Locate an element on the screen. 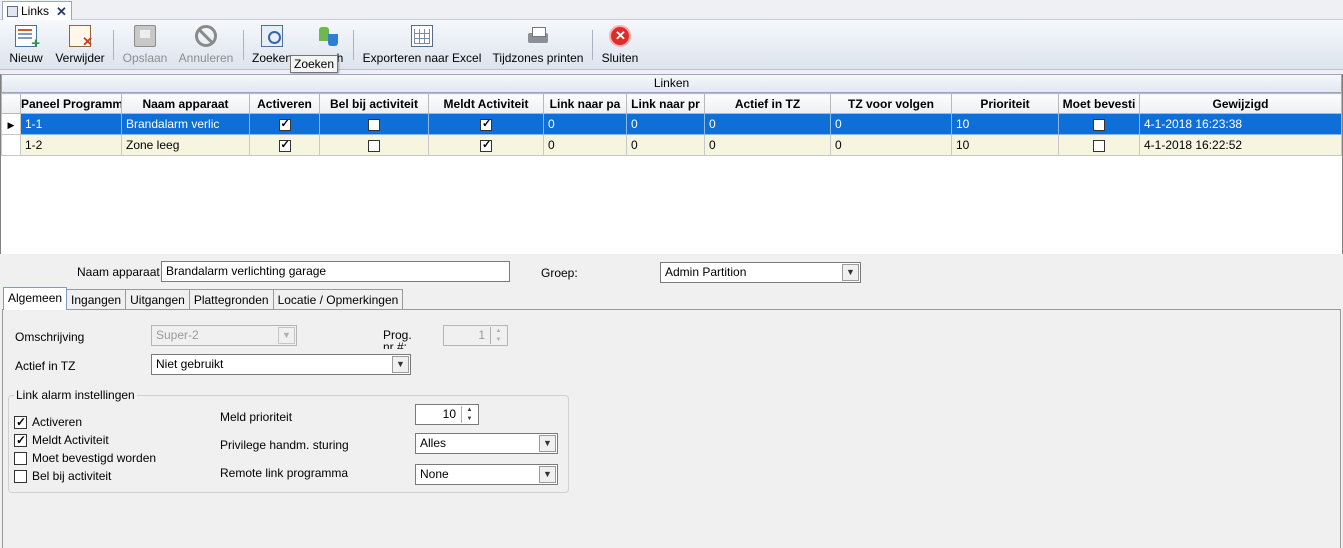 This screenshot has height=548, width=1343. tab-algemeen: Algemeen is located at coordinates (35, 298).